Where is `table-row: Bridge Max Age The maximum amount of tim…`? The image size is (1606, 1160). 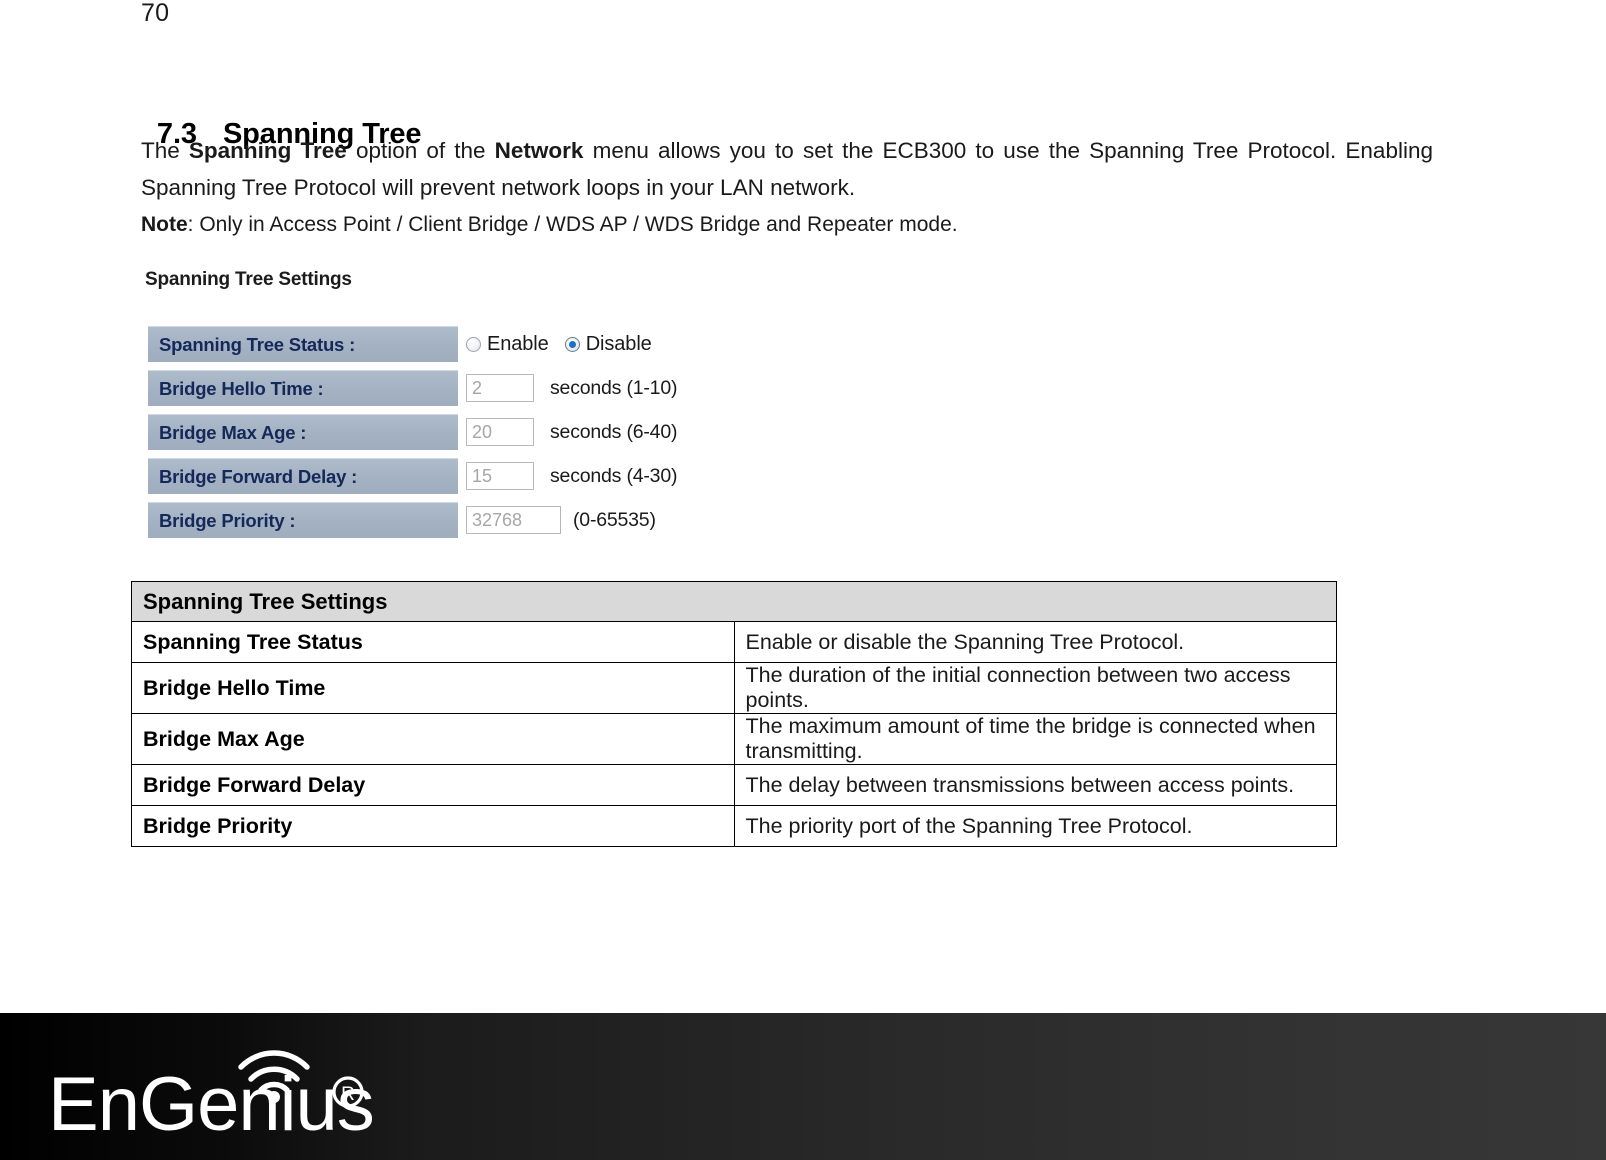
table-row: Bridge Max Age The maximum amount of tim… is located at coordinates (734, 739).